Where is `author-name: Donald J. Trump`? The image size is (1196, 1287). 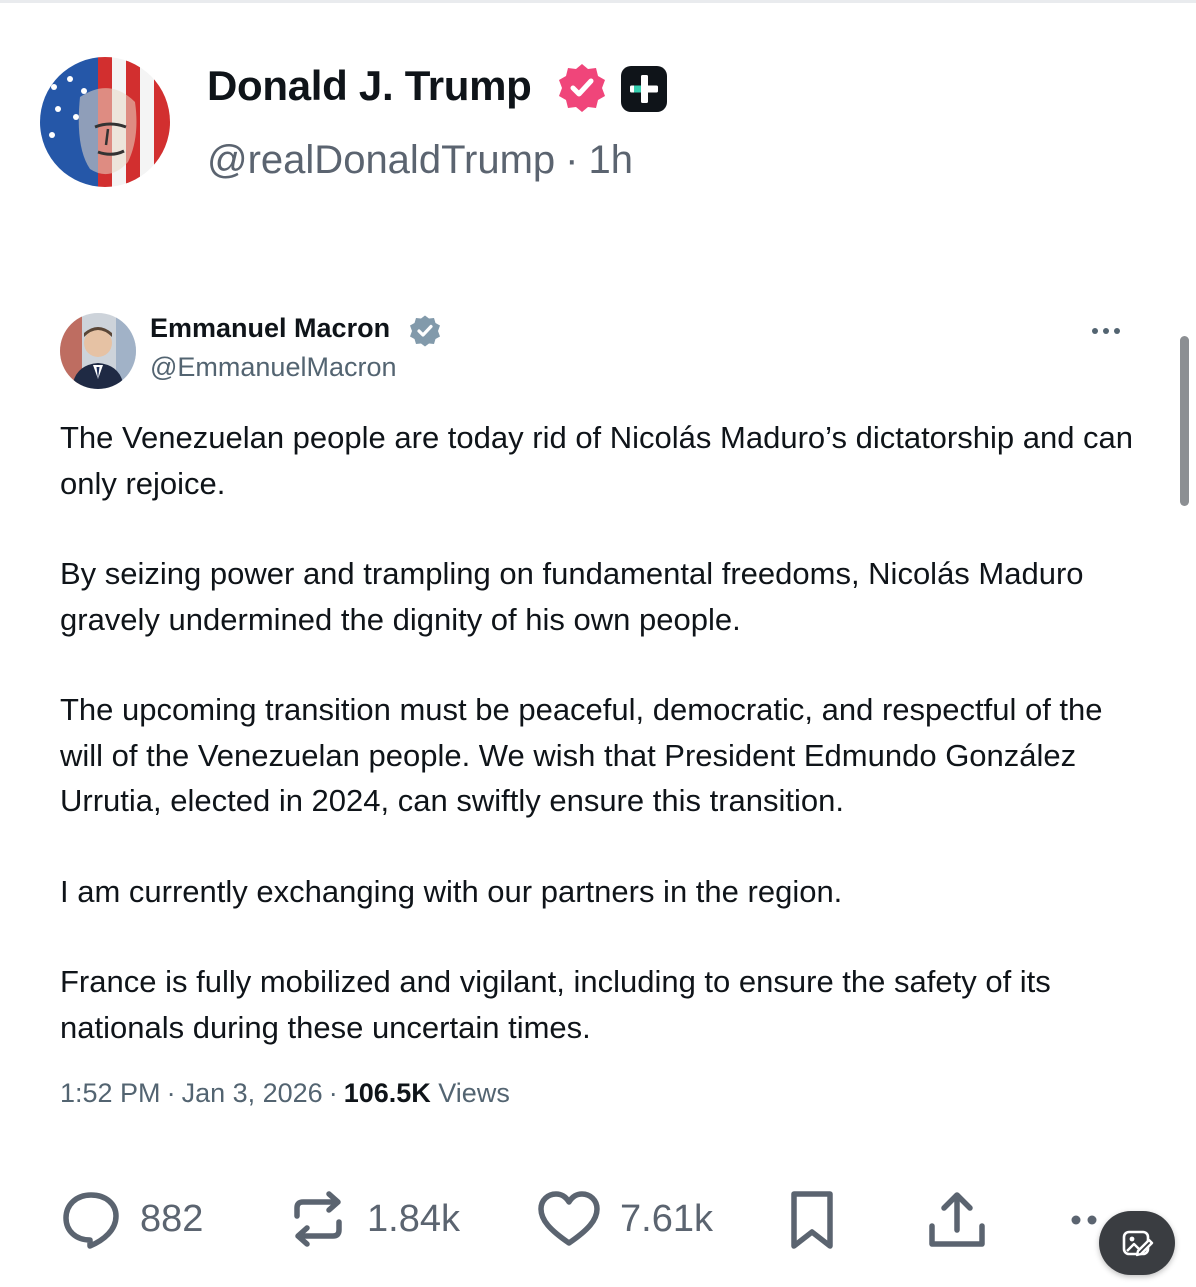
author-name: Donald J. Trump is located at coordinates (369, 86).